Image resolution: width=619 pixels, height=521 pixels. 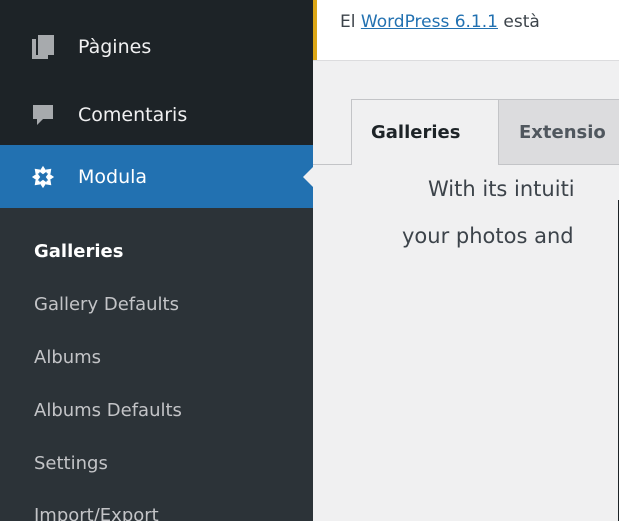 I want to click on menu-item-comments: Comentaris, so click(x=156, y=115).